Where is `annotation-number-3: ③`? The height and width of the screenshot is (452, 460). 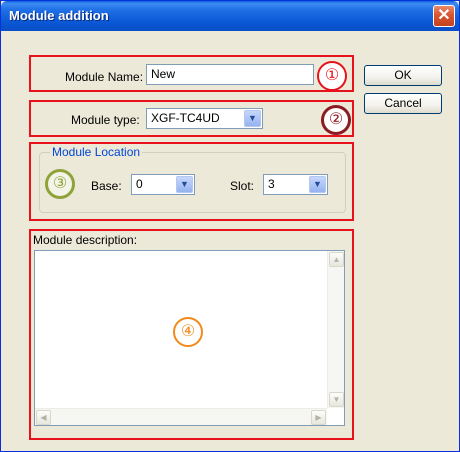
annotation-number-3: ③ is located at coordinates (60, 183).